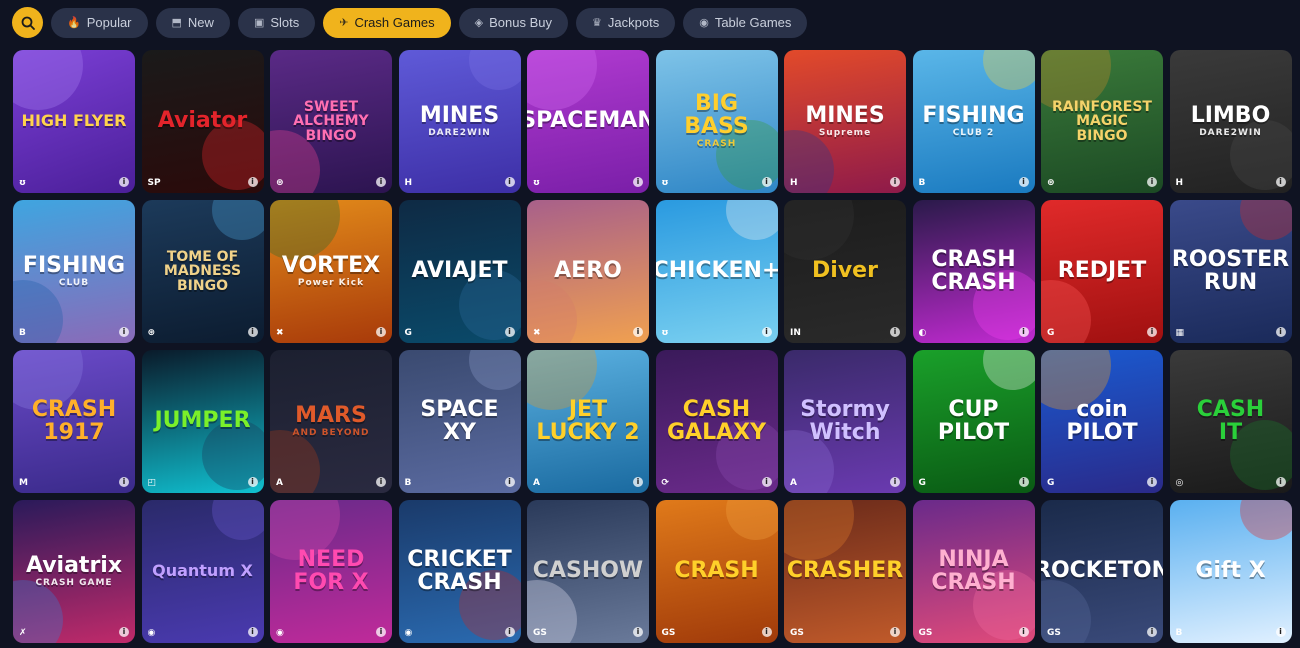 This screenshot has height=648, width=1300. Describe the element at coordinates (408, 483) in the screenshot. I see `provider-logo: B` at that location.